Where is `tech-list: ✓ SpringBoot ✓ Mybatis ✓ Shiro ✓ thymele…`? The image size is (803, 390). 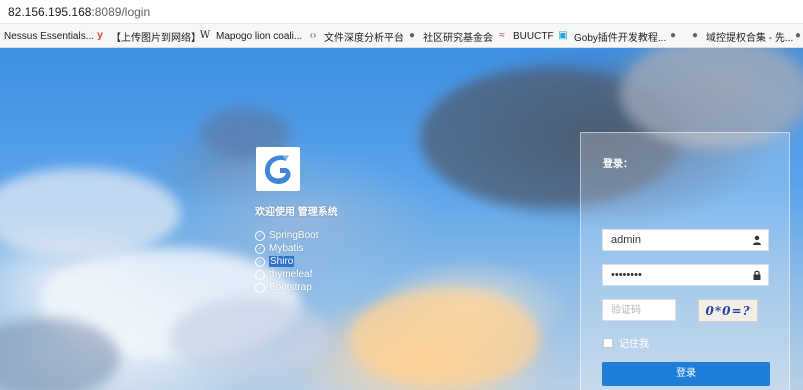
tech-list: ✓ SpringBoot ✓ Mybatis ✓ Shiro ✓ thymele… is located at coordinates (286, 261).